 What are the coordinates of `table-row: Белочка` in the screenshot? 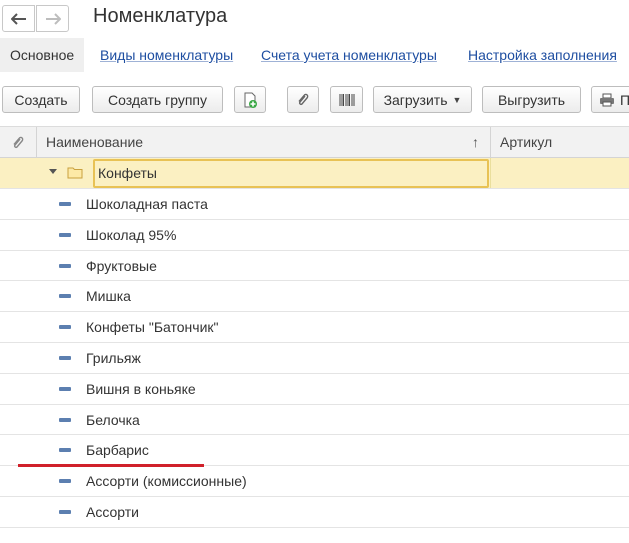 It's located at (314, 420).